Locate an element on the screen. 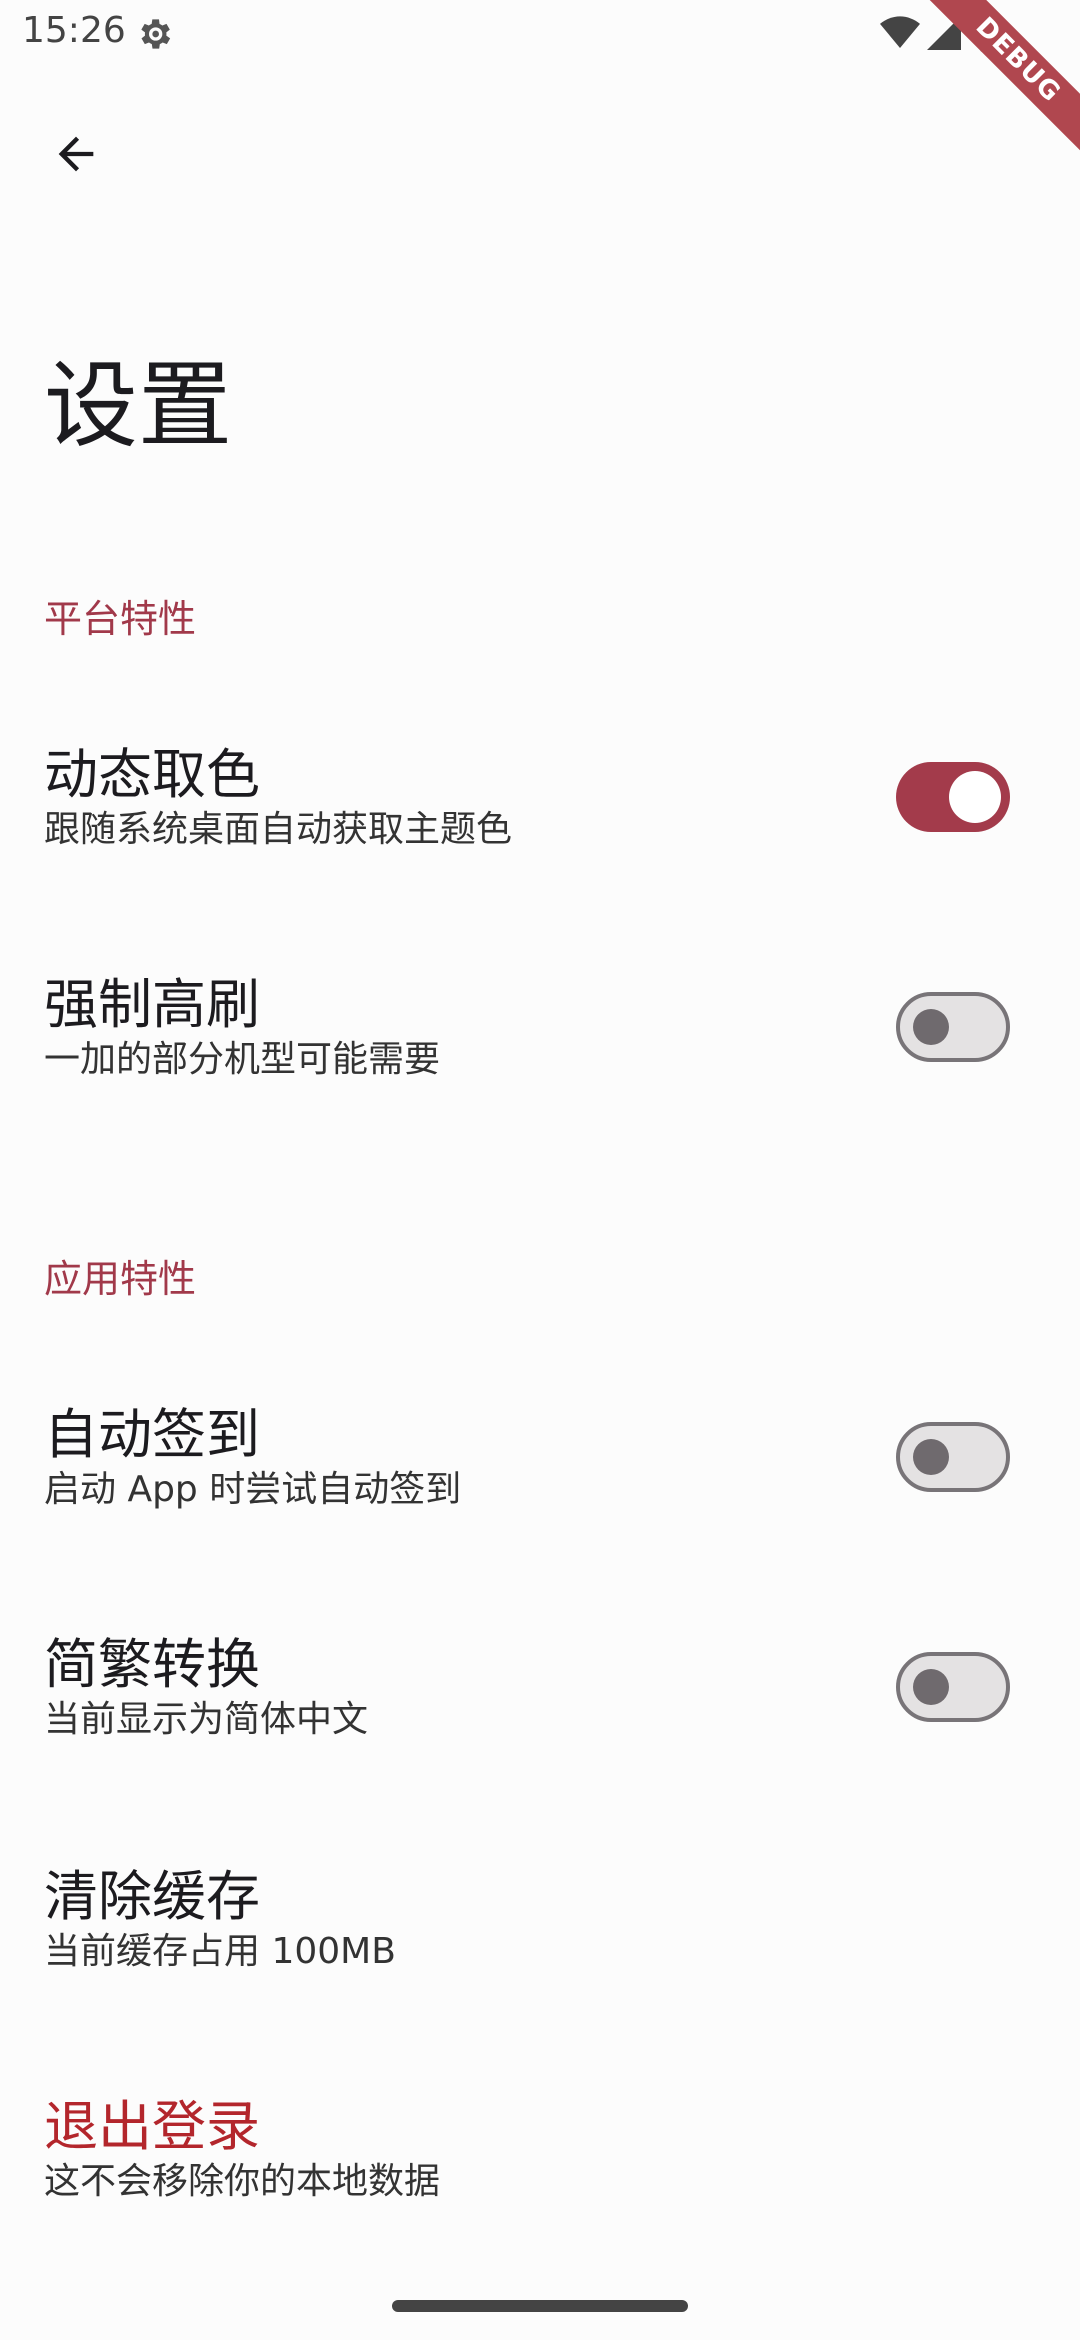 The height and width of the screenshot is (2340, 1080). setting-subtitle: 当前缓存占用 100MB is located at coordinates (220, 1951).